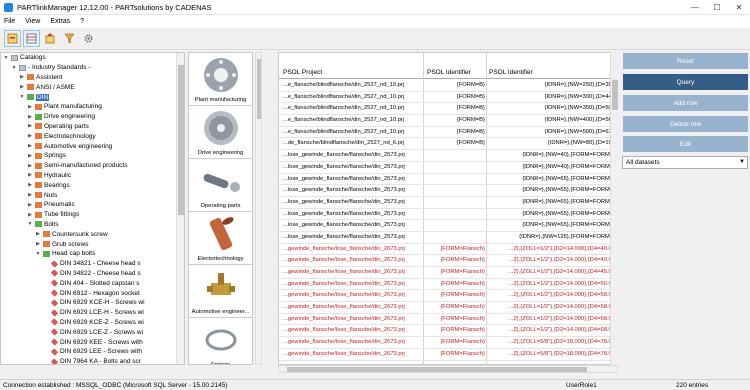  What do you see at coordinates (449, 72) in the screenshot?
I see `column-header-psol-identifier: PSOL Identifier` at bounding box center [449, 72].